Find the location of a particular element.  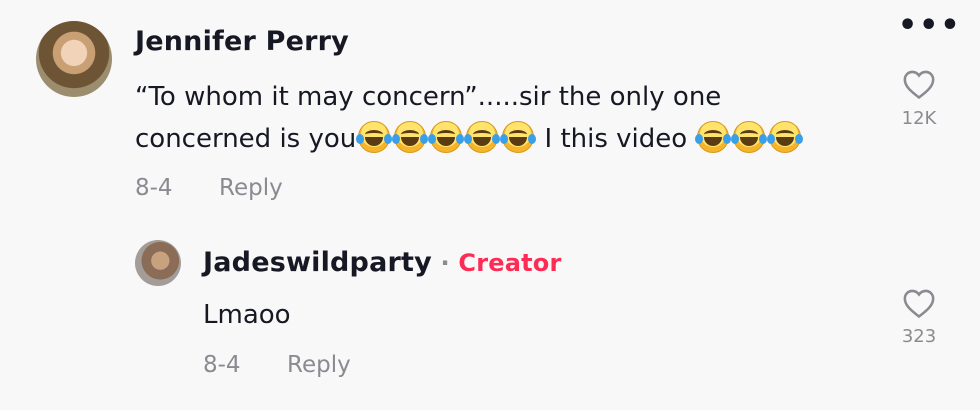

reply-date: 8-4 is located at coordinates (222, 365).